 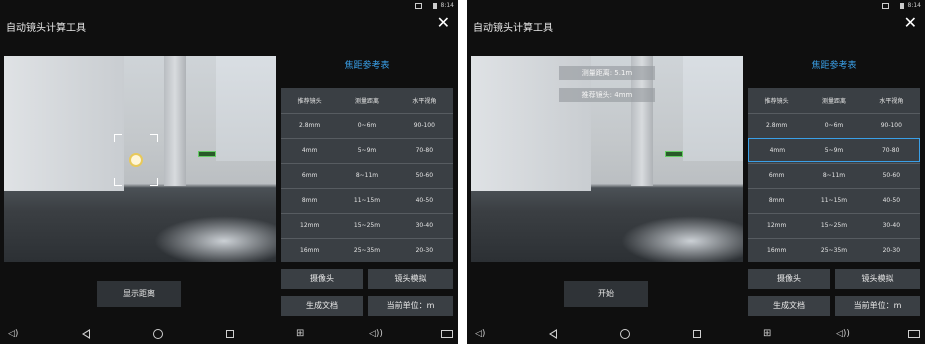 I want to click on table-row-selected: 4mm 5~9m 70-80, so click(x=834, y=150).